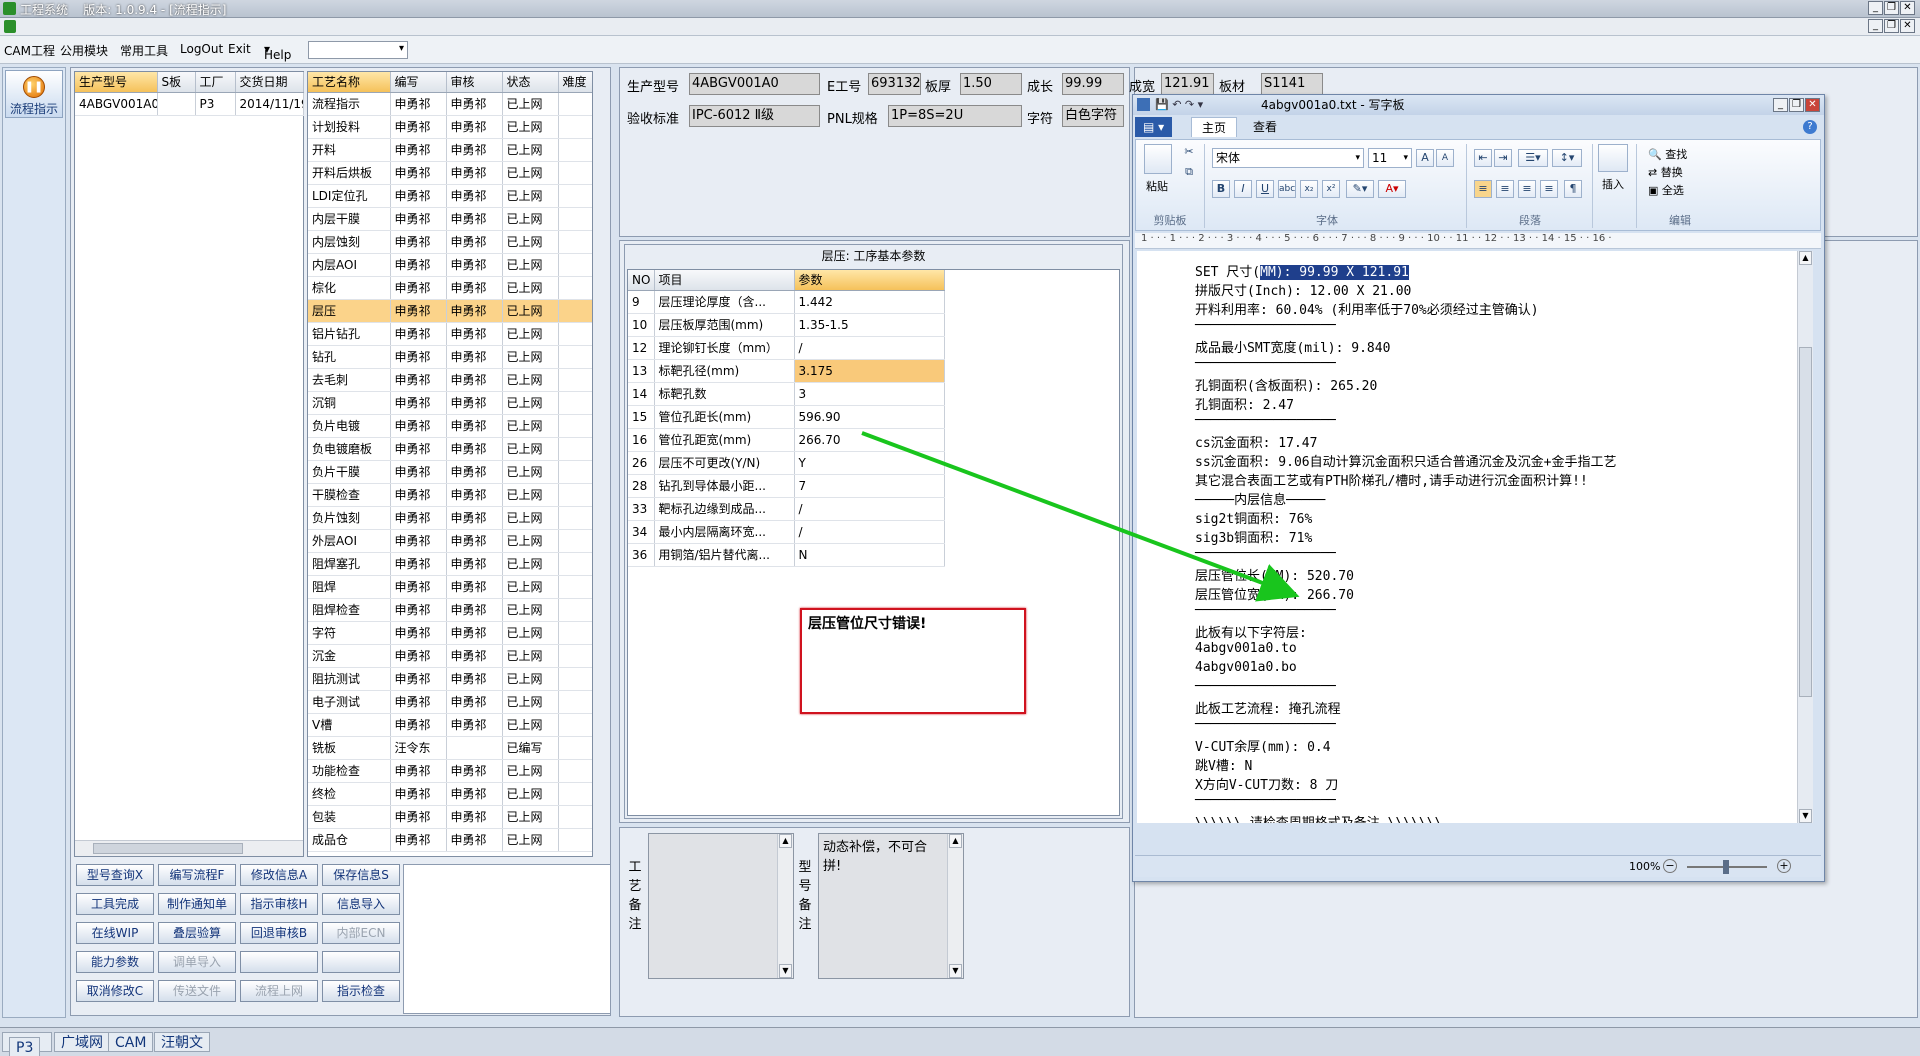 This screenshot has height=1056, width=1920. Describe the element at coordinates (641, 394) in the screenshot. I see `param-no-cell: 14` at that location.